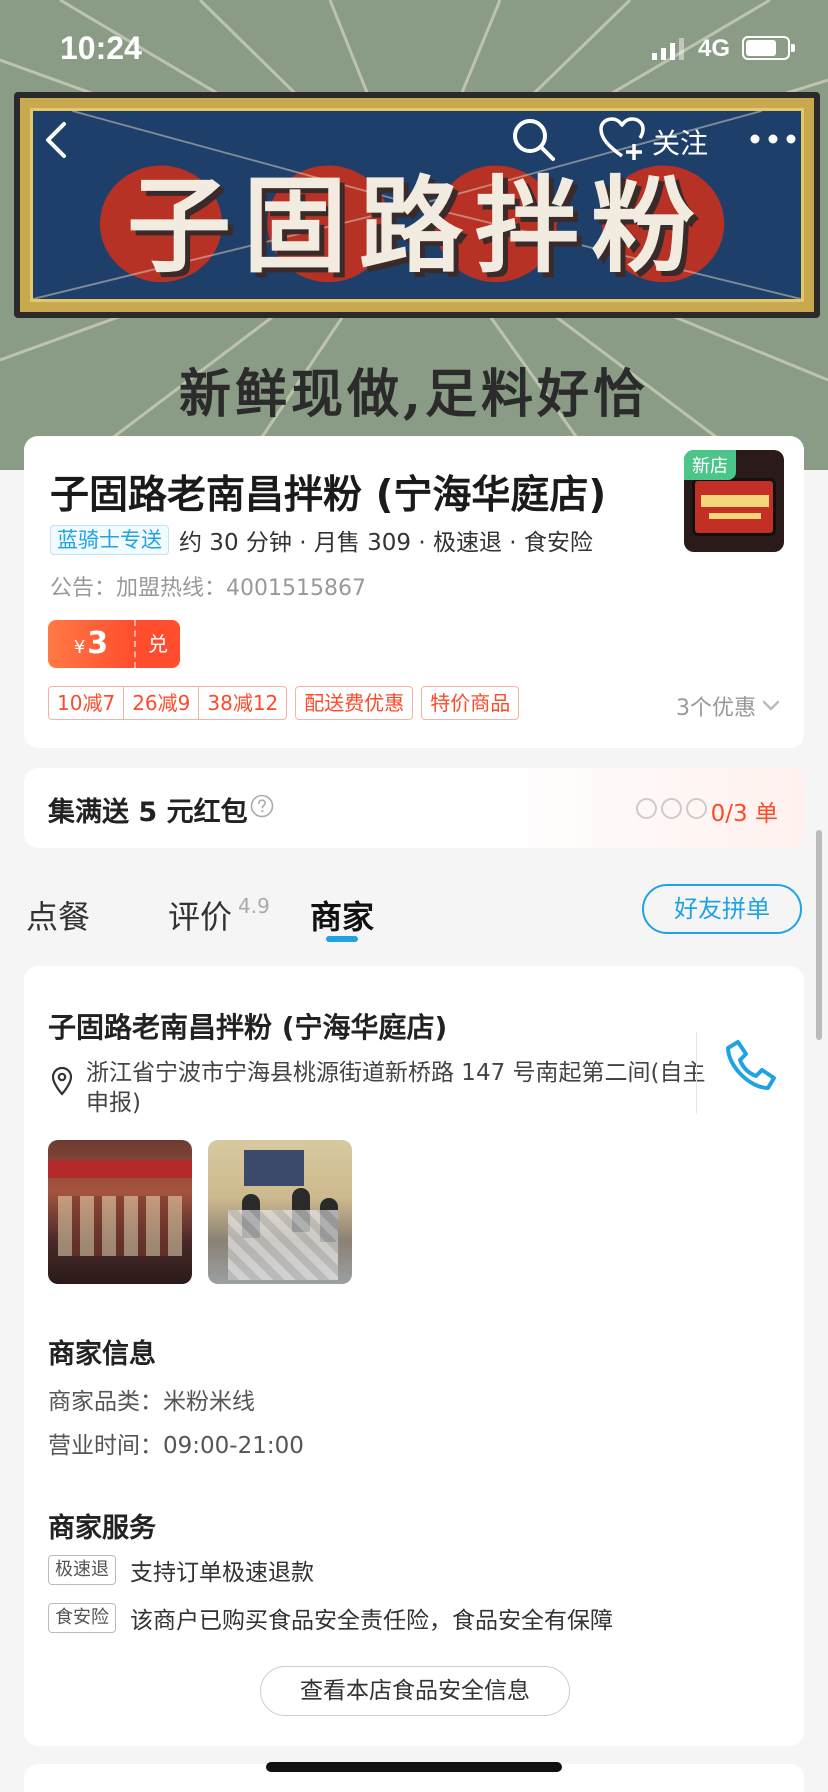 Image resolution: width=828 pixels, height=1792 pixels. Describe the element at coordinates (160, 703) in the screenshot. I see `discount-item: 26减9` at that location.